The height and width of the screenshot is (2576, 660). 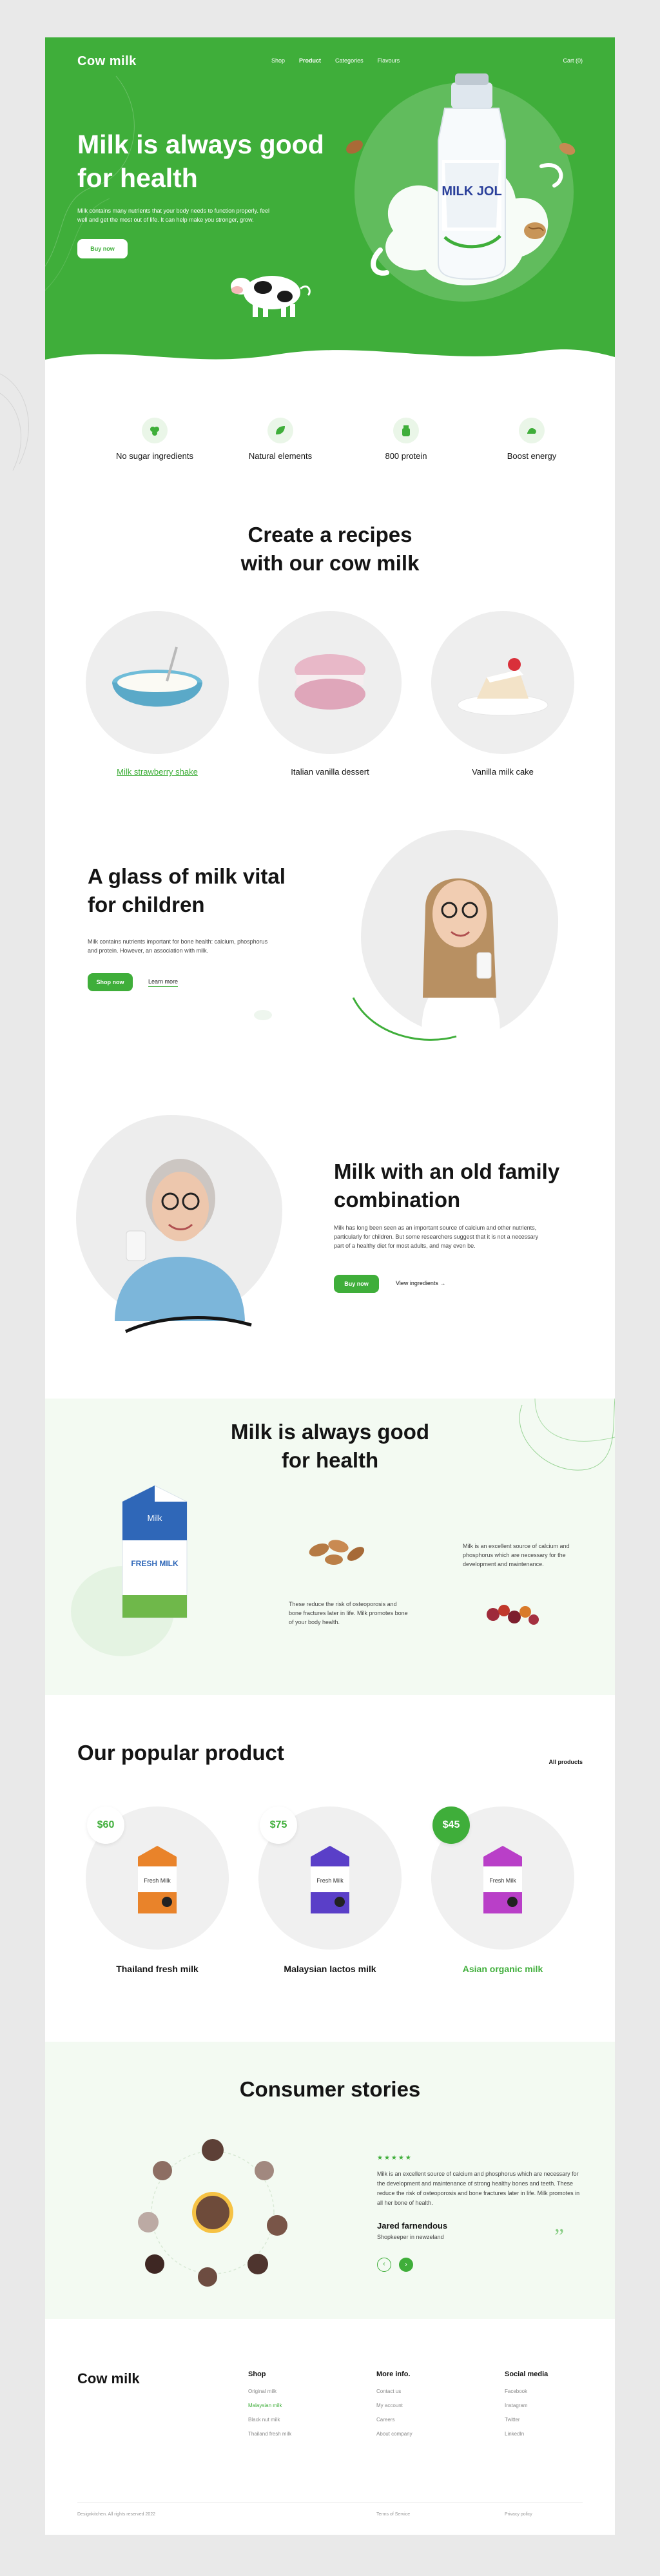 What do you see at coordinates (187, 890) in the screenshot?
I see `children-title: A glass of milk vital for children` at bounding box center [187, 890].